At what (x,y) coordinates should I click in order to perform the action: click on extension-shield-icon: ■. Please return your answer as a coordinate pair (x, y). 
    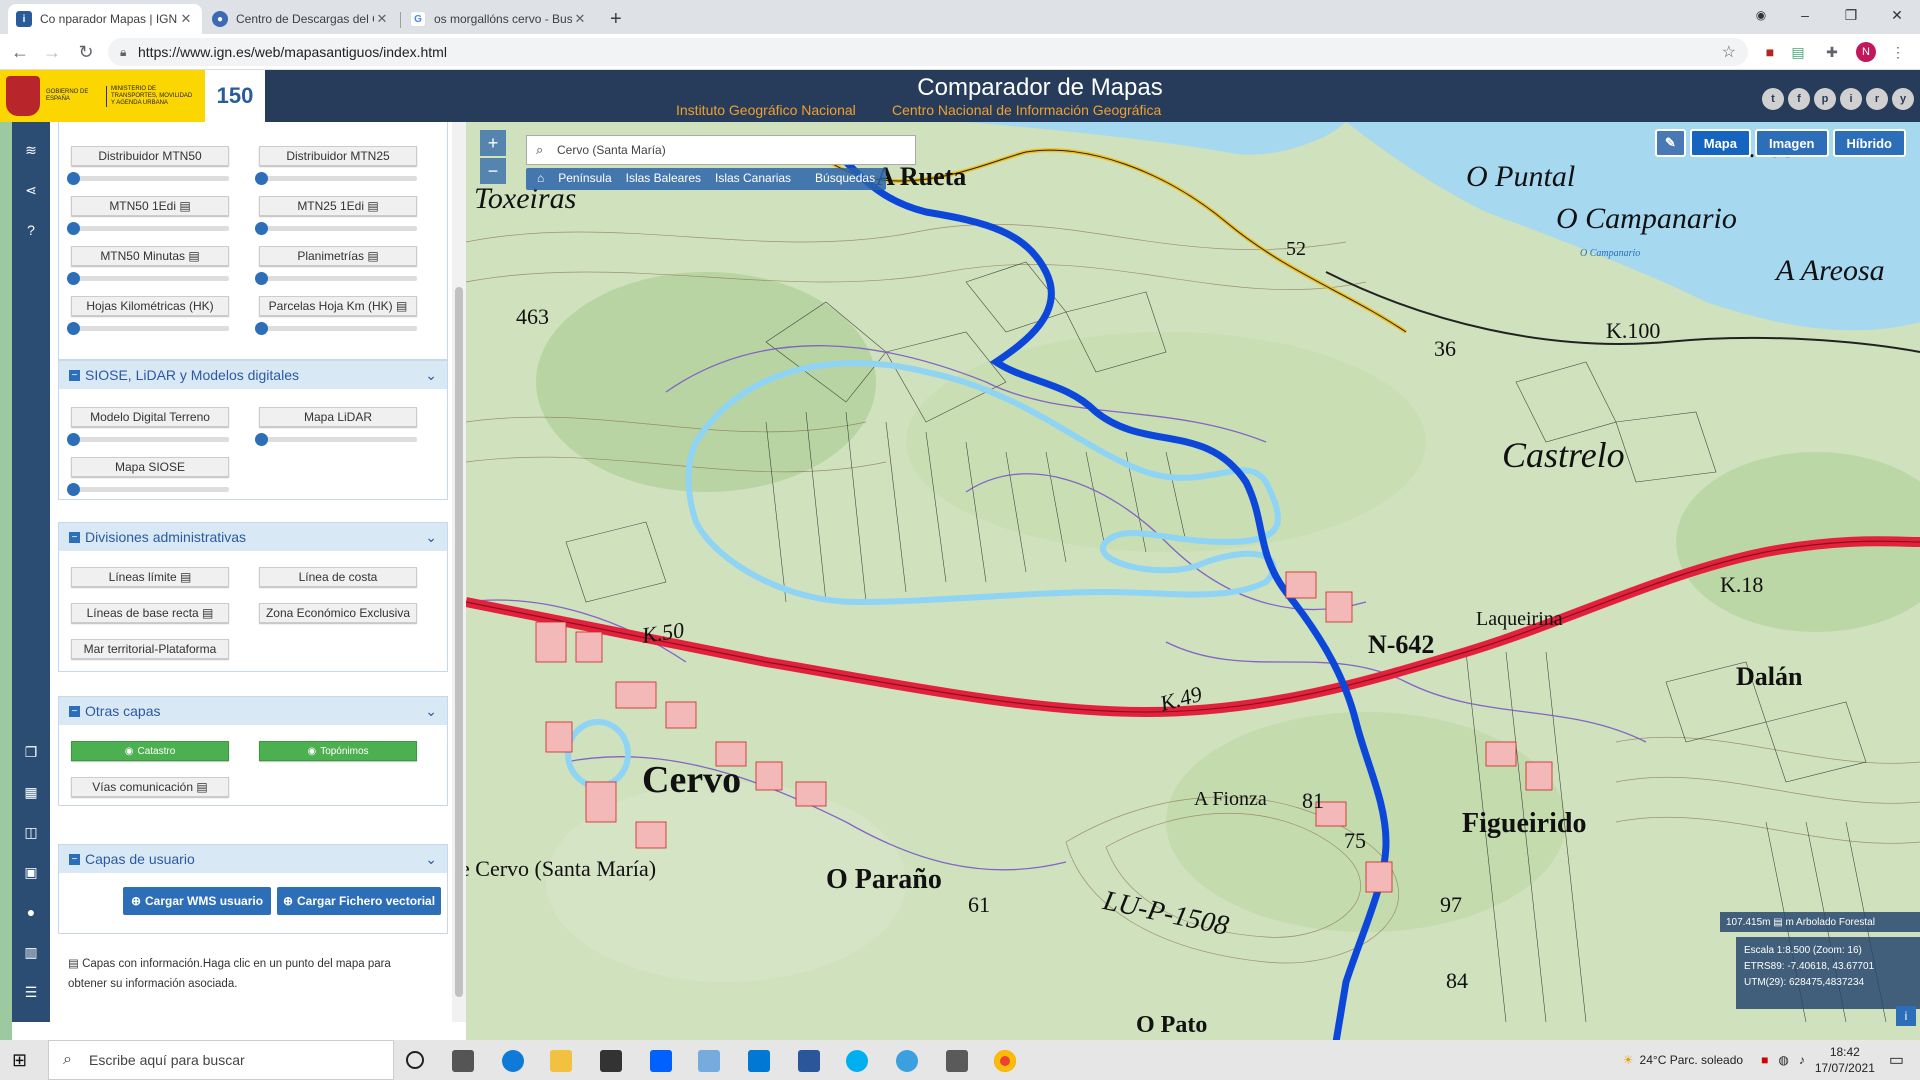
    Looking at the image, I should click on (1770, 52).